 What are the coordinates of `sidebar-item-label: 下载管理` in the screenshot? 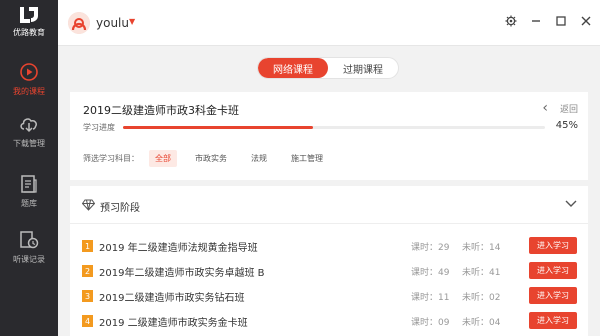 It's located at (29, 143).